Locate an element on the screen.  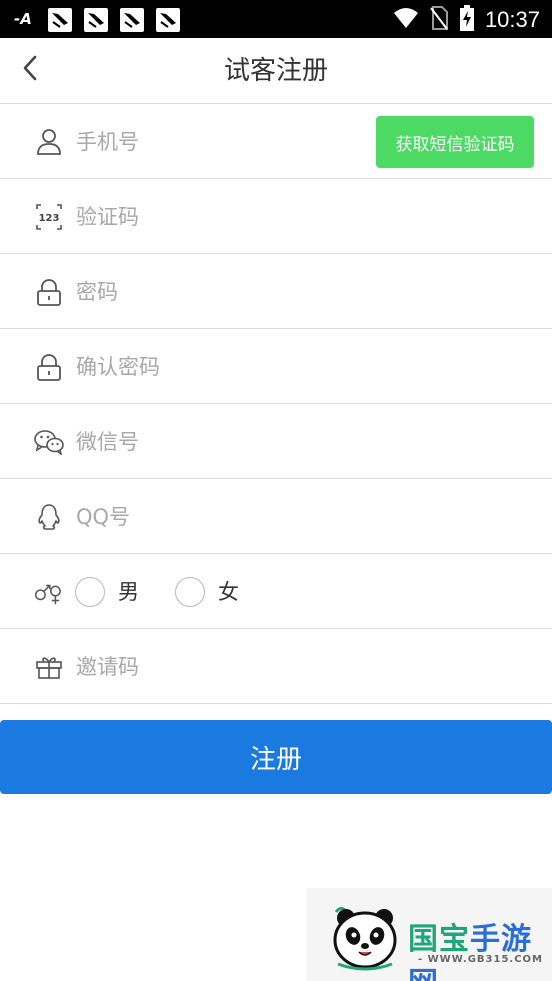
invite-code-input is located at coordinates (221, 667).